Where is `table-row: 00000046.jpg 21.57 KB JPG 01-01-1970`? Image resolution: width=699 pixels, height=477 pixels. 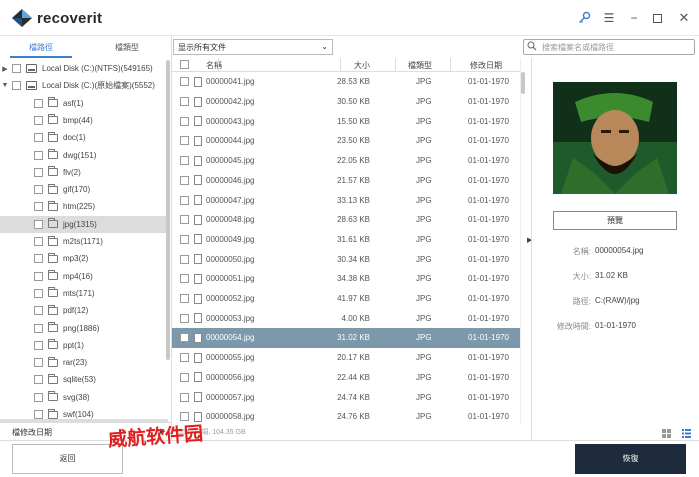
table-row: 00000046.jpg 21.57 KB JPG 01-01-1970 is located at coordinates (346, 181).